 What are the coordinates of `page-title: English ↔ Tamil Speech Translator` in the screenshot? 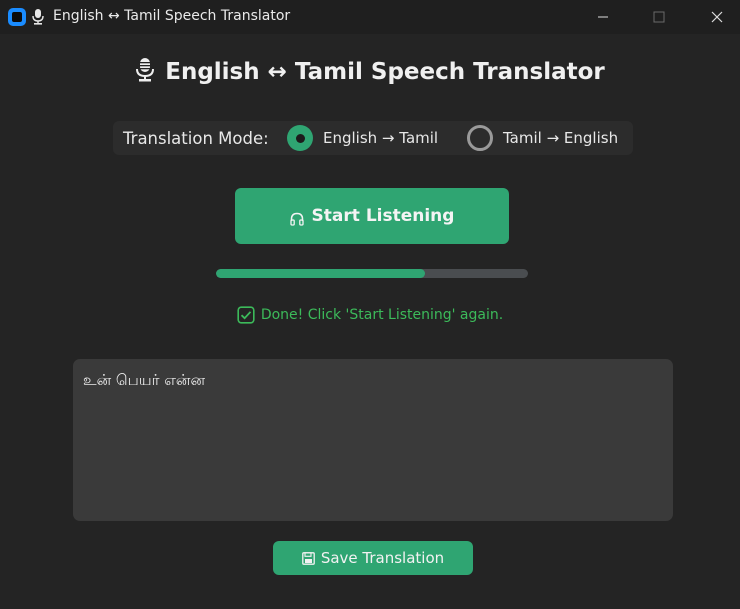 It's located at (370, 71).